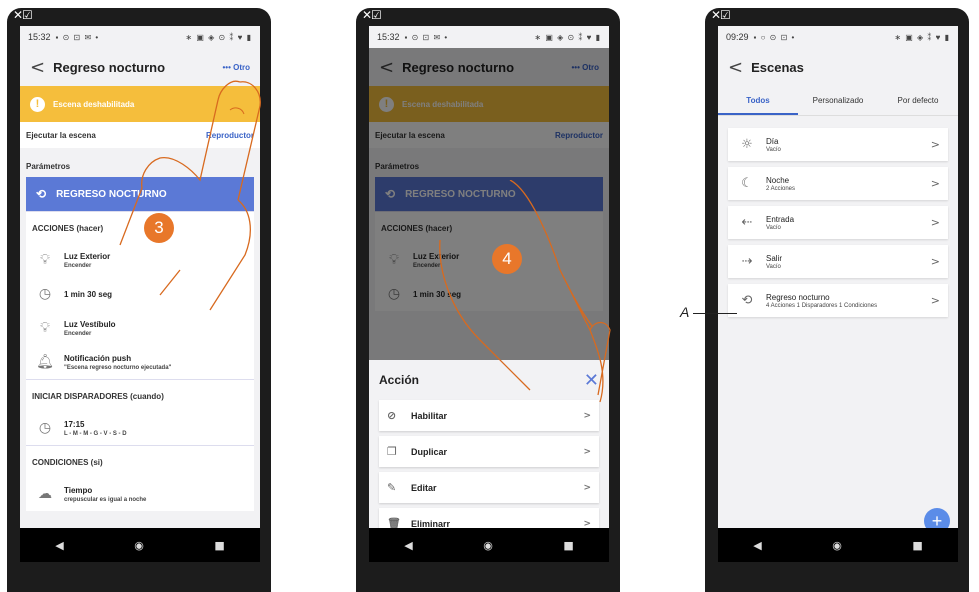  What do you see at coordinates (781, 188) in the screenshot?
I see `scene-desc: 2 Acciones` at bounding box center [781, 188].